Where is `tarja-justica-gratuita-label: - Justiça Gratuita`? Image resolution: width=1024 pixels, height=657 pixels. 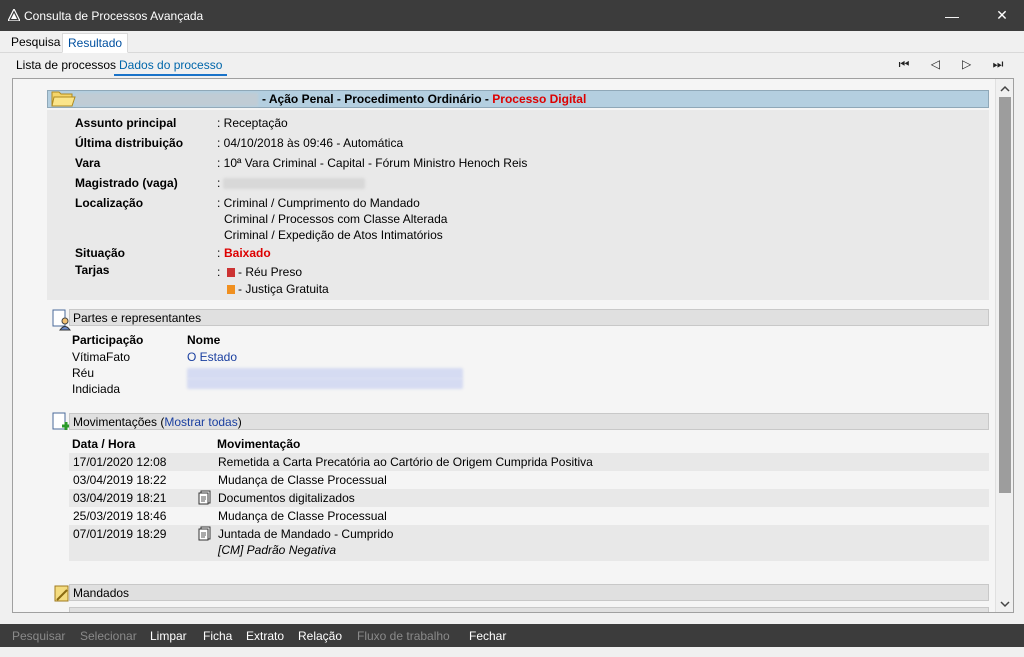
tarja-justica-gratuita-label: - Justiça Gratuita is located at coordinates (283, 289).